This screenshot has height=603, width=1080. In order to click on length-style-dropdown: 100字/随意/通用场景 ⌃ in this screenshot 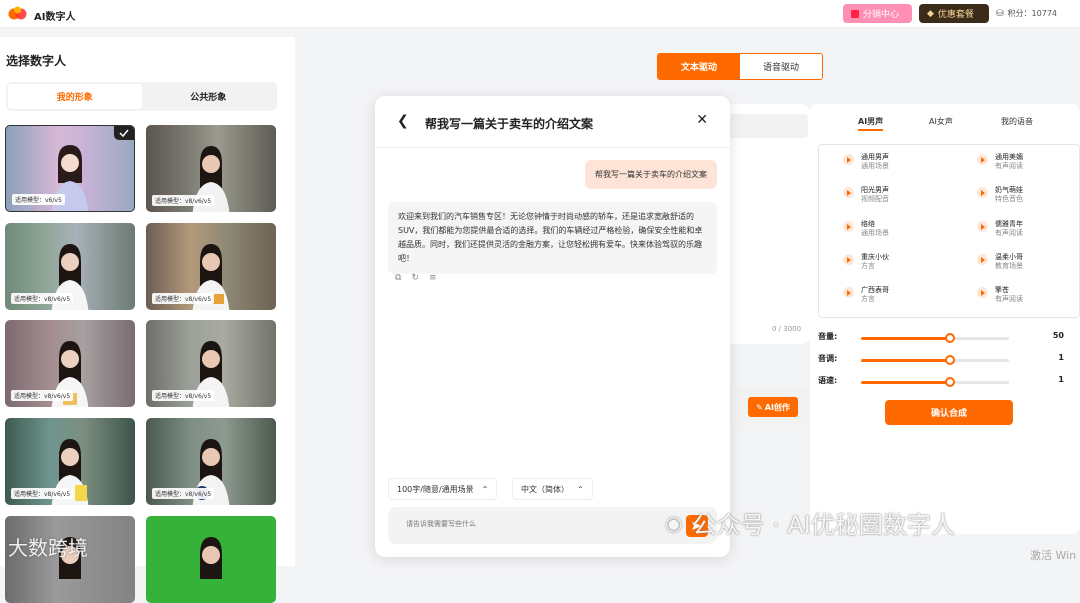, I will do `click(443, 489)`.